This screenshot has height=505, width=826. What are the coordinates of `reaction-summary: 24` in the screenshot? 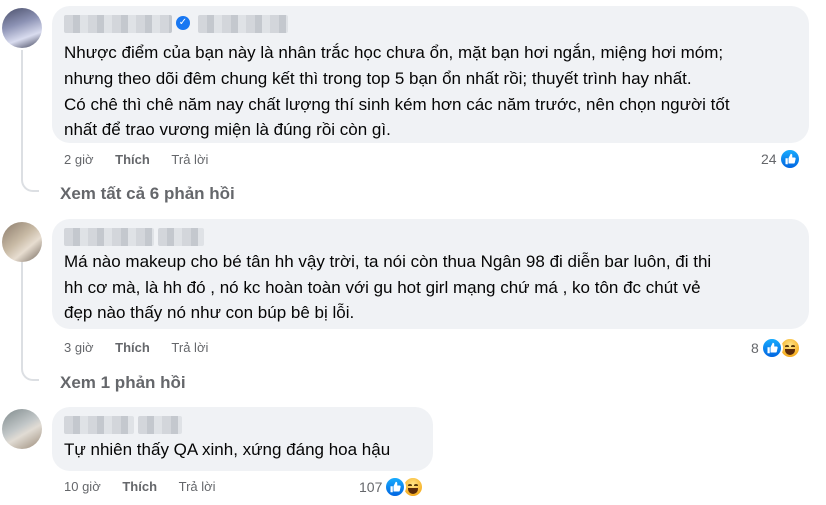 It's located at (781, 159).